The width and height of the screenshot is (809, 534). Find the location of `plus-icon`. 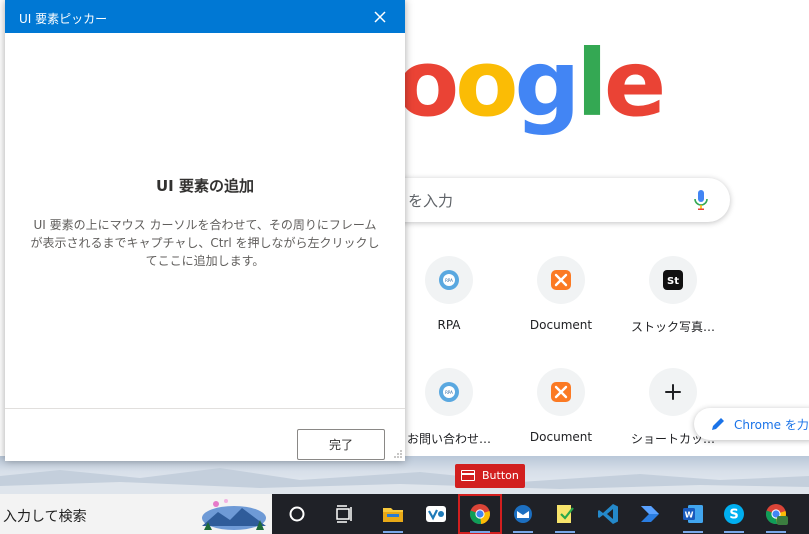

plus-icon is located at coordinates (673, 392).